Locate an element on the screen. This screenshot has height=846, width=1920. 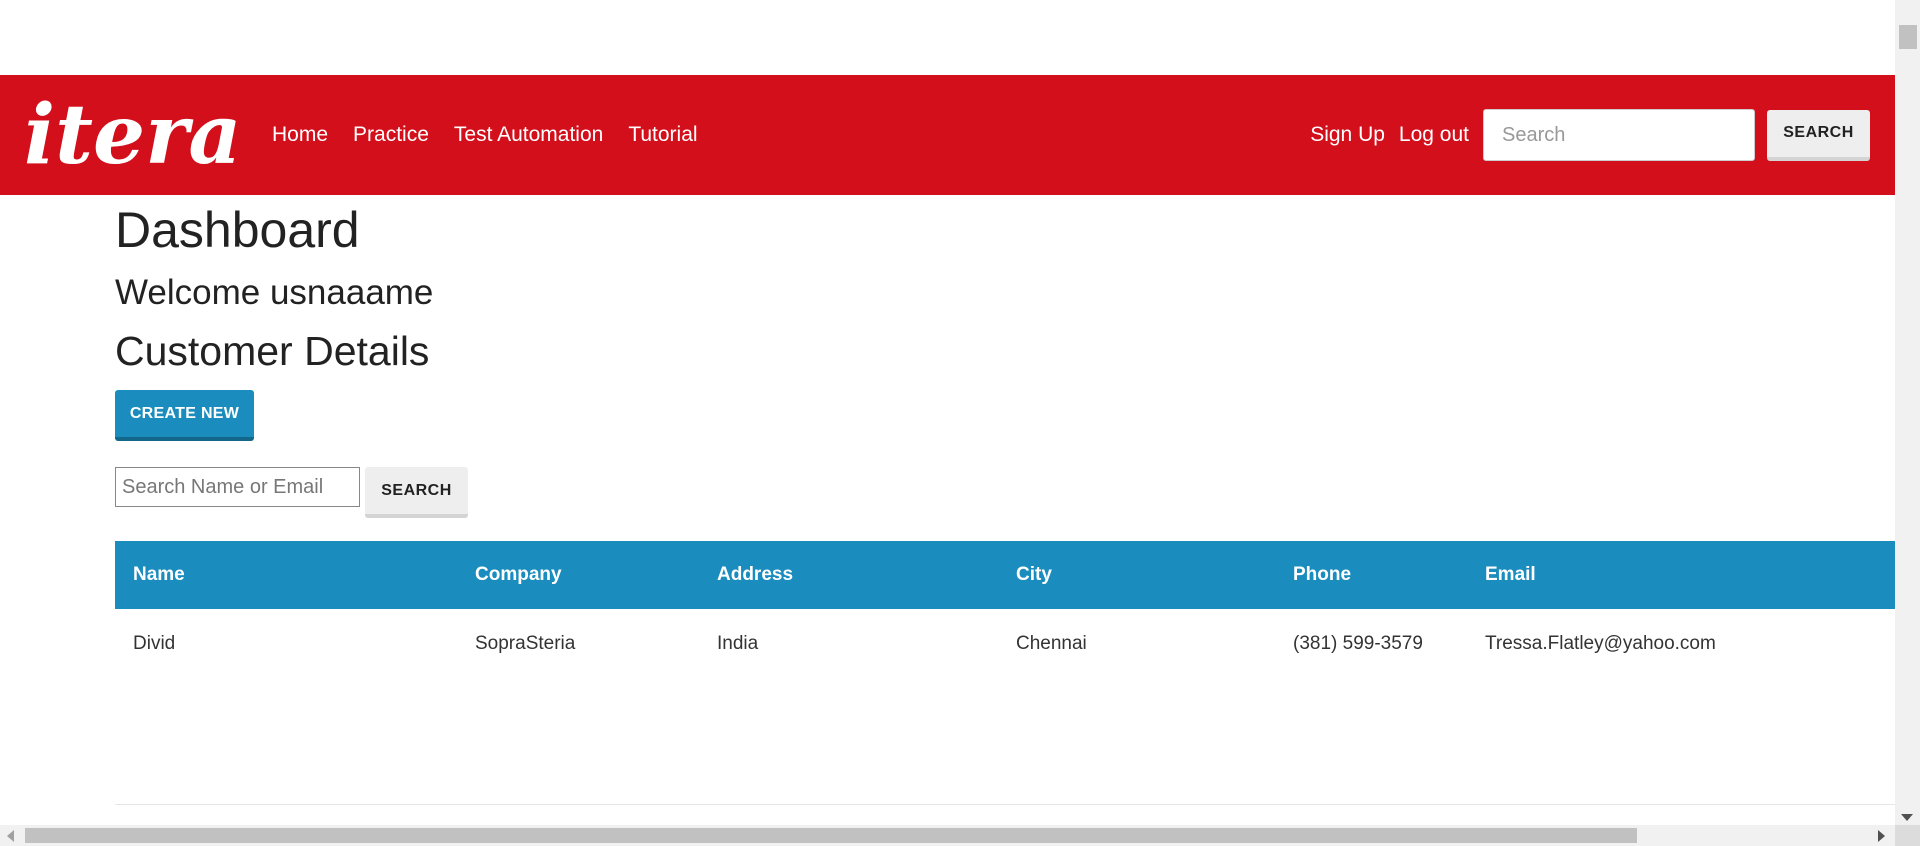
nav-search-input: Search is located at coordinates (1619, 135).